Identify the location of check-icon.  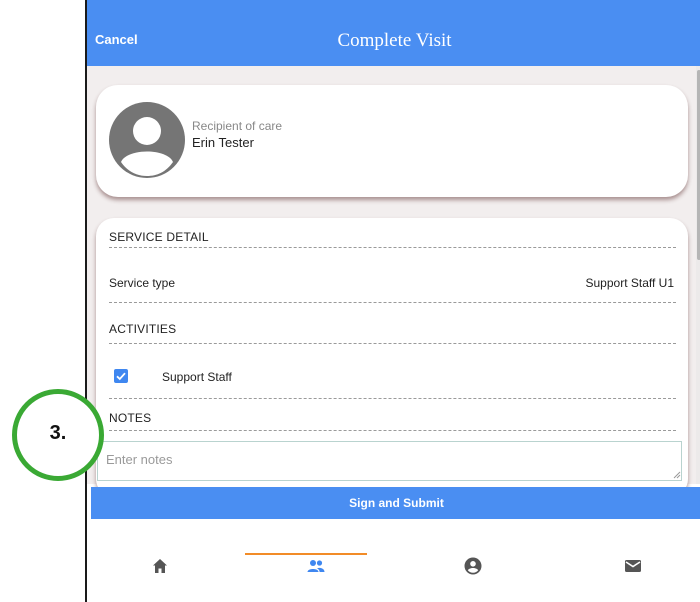
(121, 376).